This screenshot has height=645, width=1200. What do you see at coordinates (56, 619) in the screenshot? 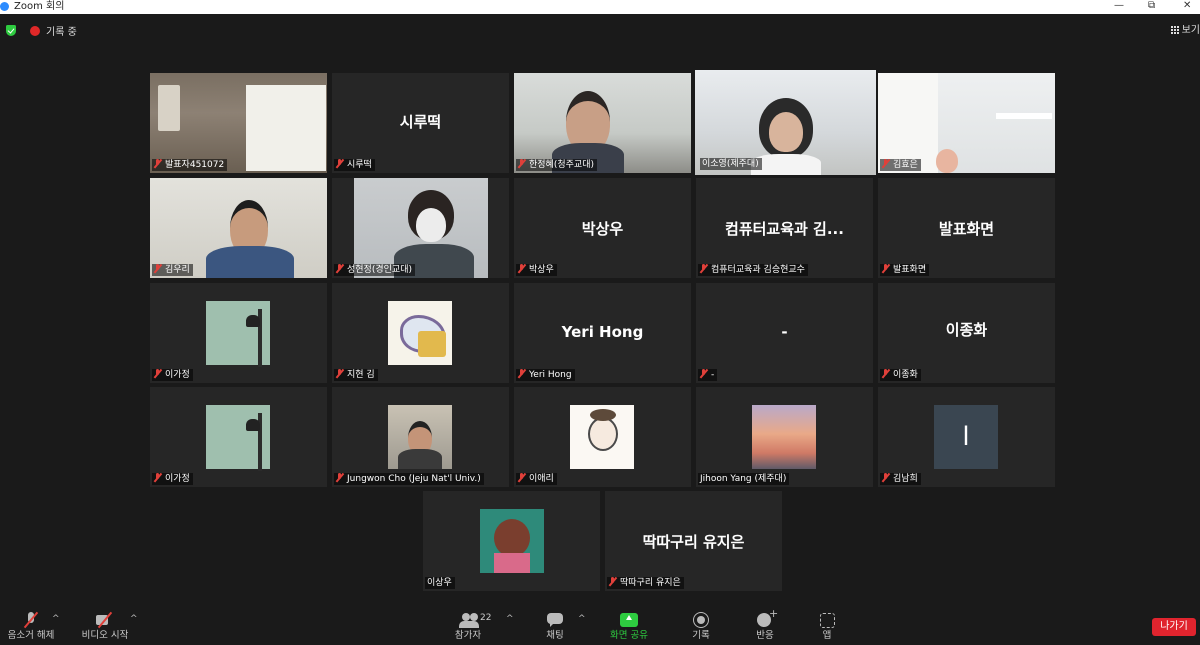
I see `audio-options-chevron-icon: ^` at bounding box center [56, 619].